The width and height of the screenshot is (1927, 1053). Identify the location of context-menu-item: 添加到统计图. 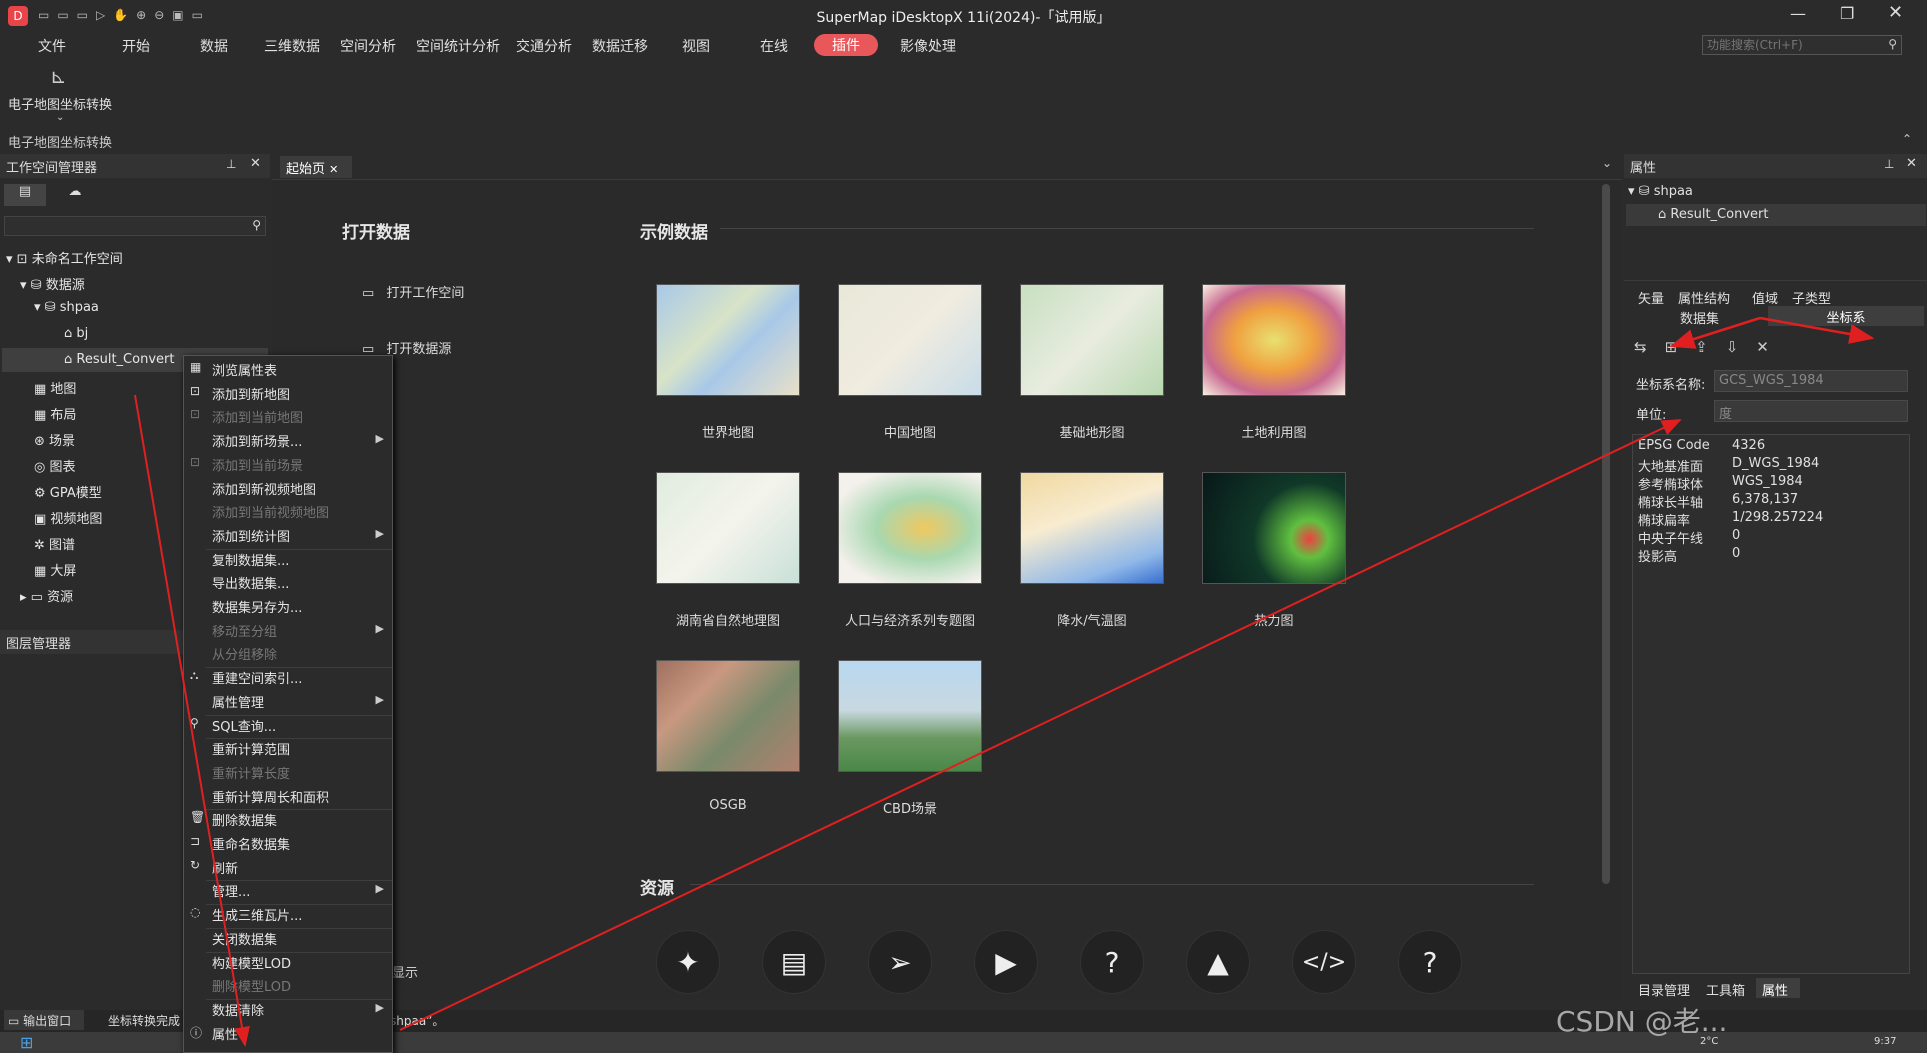
(302, 535).